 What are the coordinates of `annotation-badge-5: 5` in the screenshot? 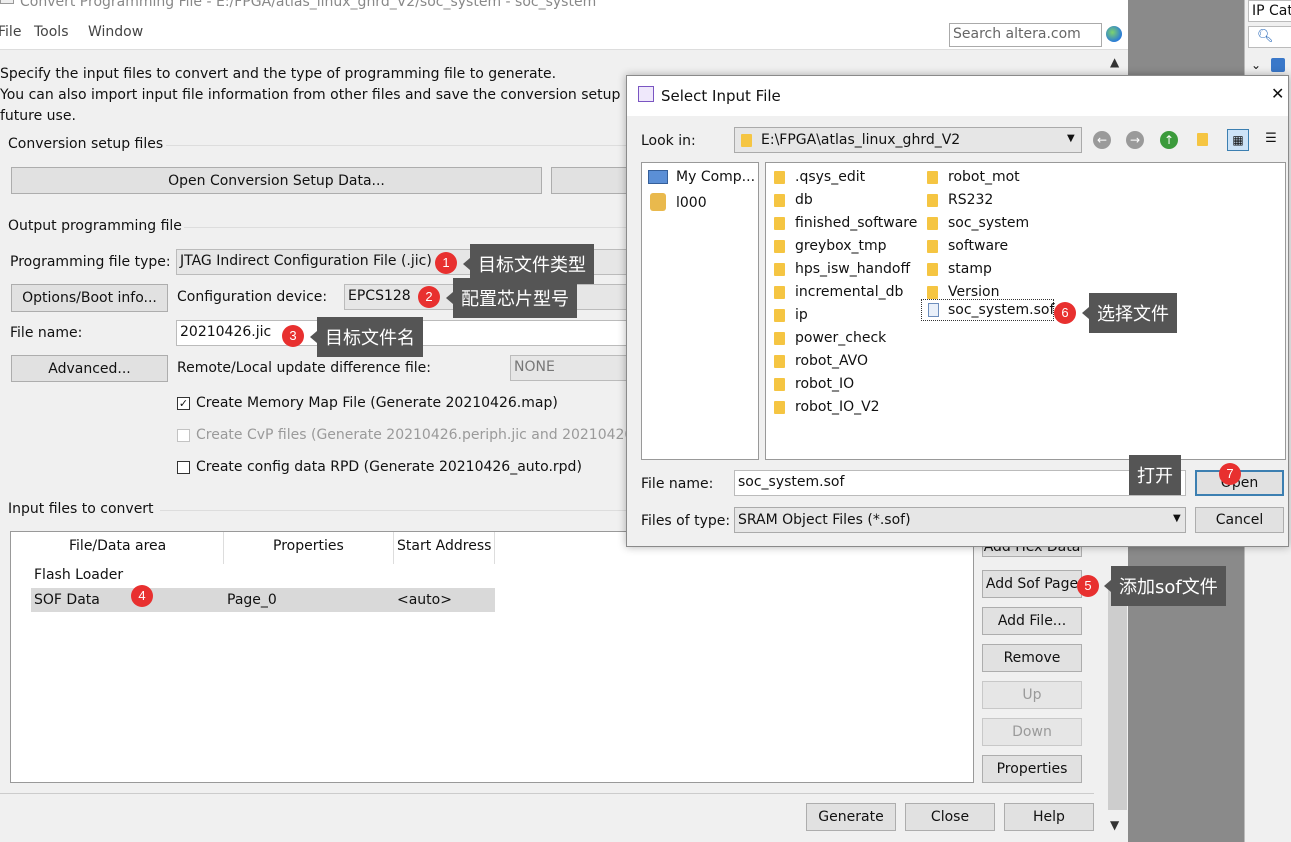 It's located at (1088, 586).